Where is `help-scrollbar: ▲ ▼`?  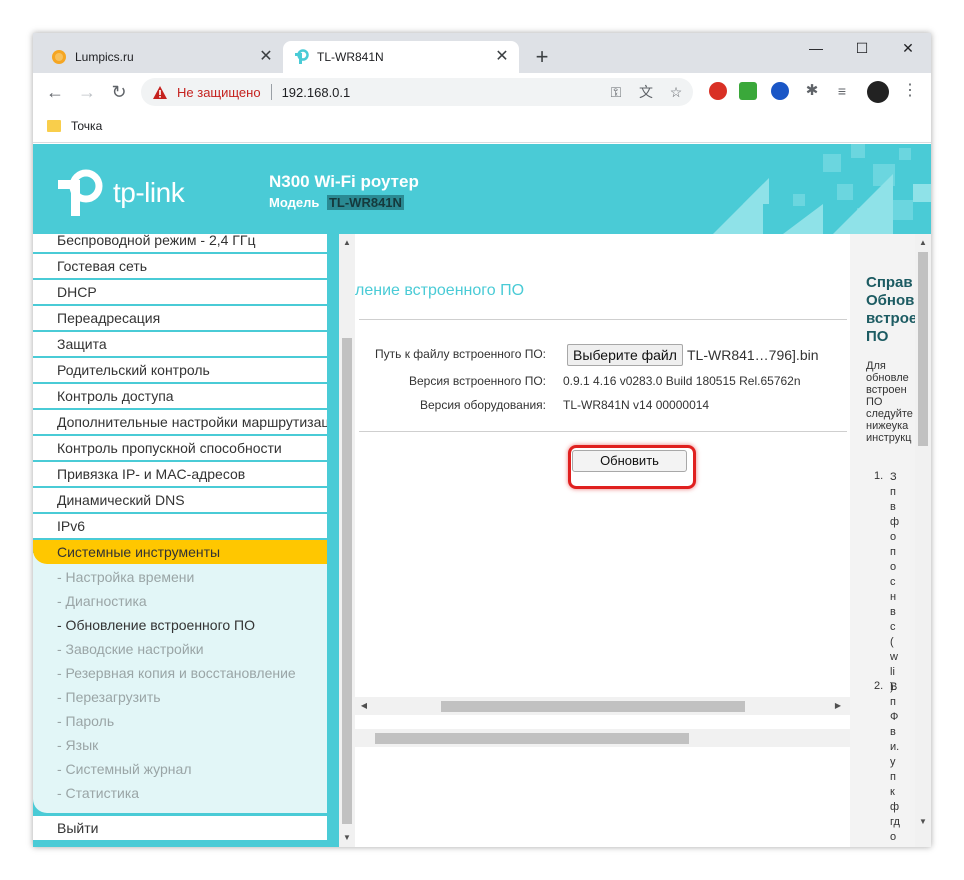
help-scrollbar: ▲ ▼ is located at coordinates (923, 540).